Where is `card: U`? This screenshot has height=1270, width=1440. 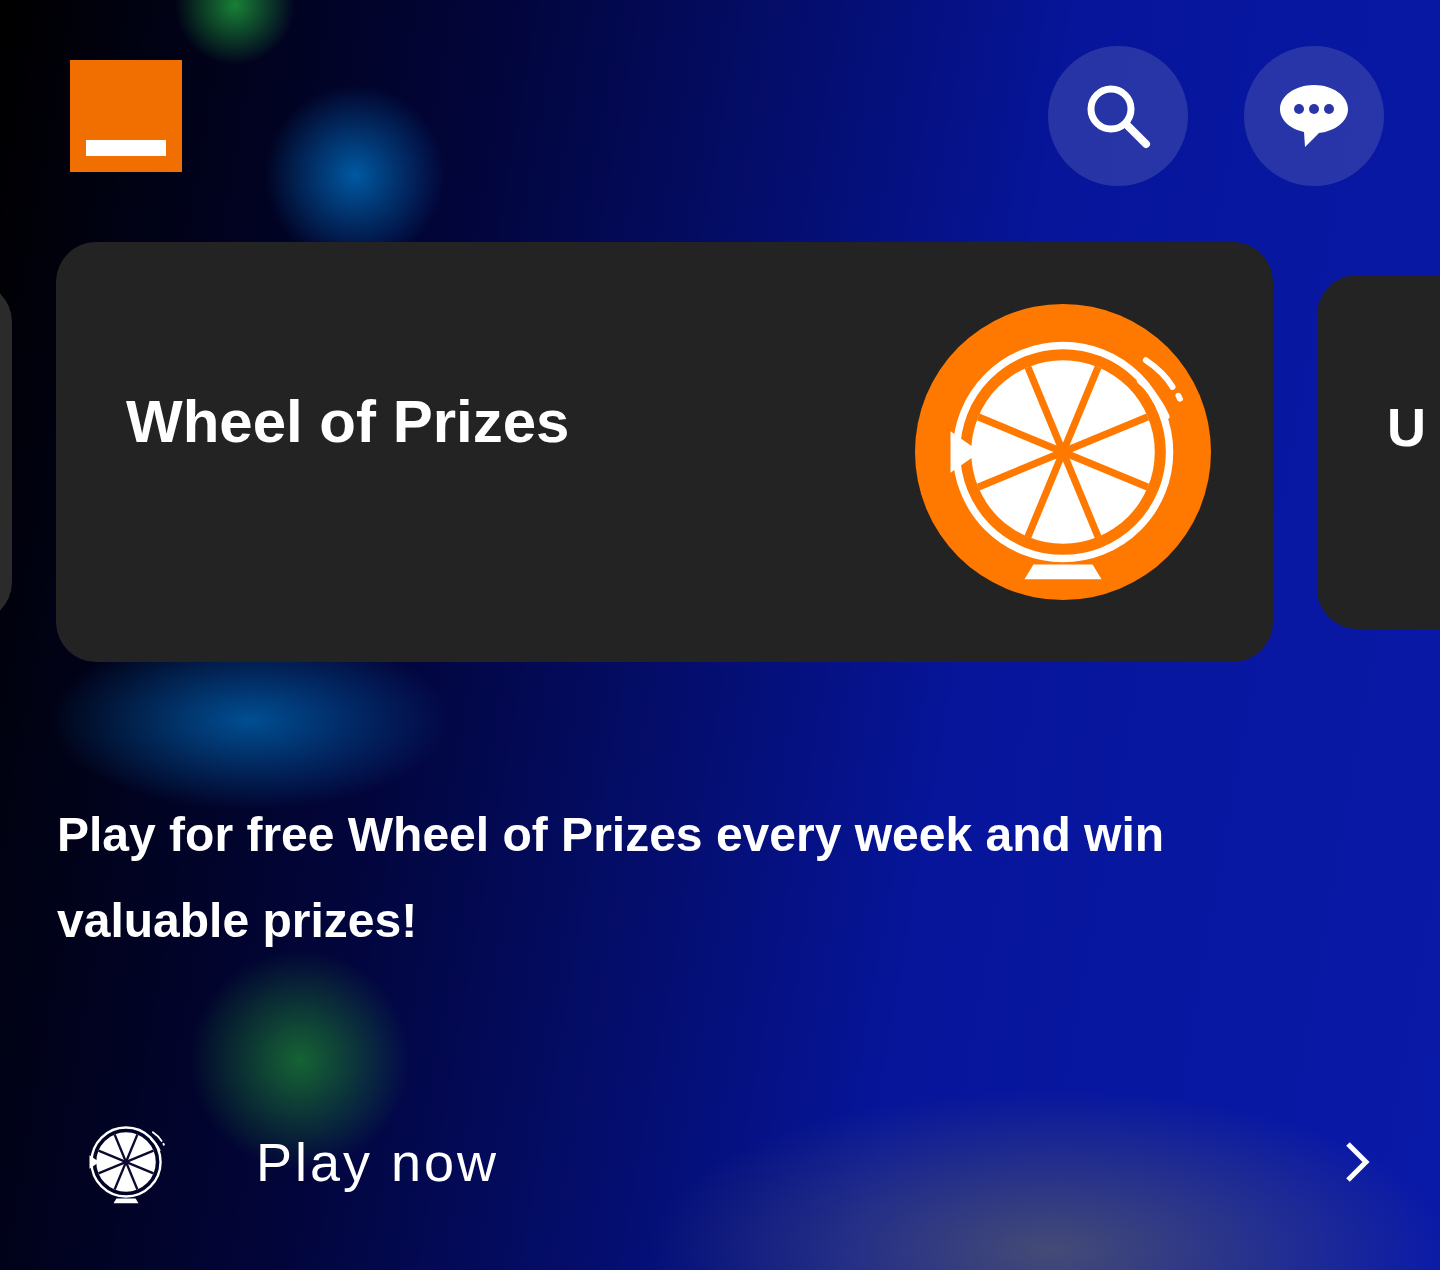 card: U is located at coordinates (1378, 452).